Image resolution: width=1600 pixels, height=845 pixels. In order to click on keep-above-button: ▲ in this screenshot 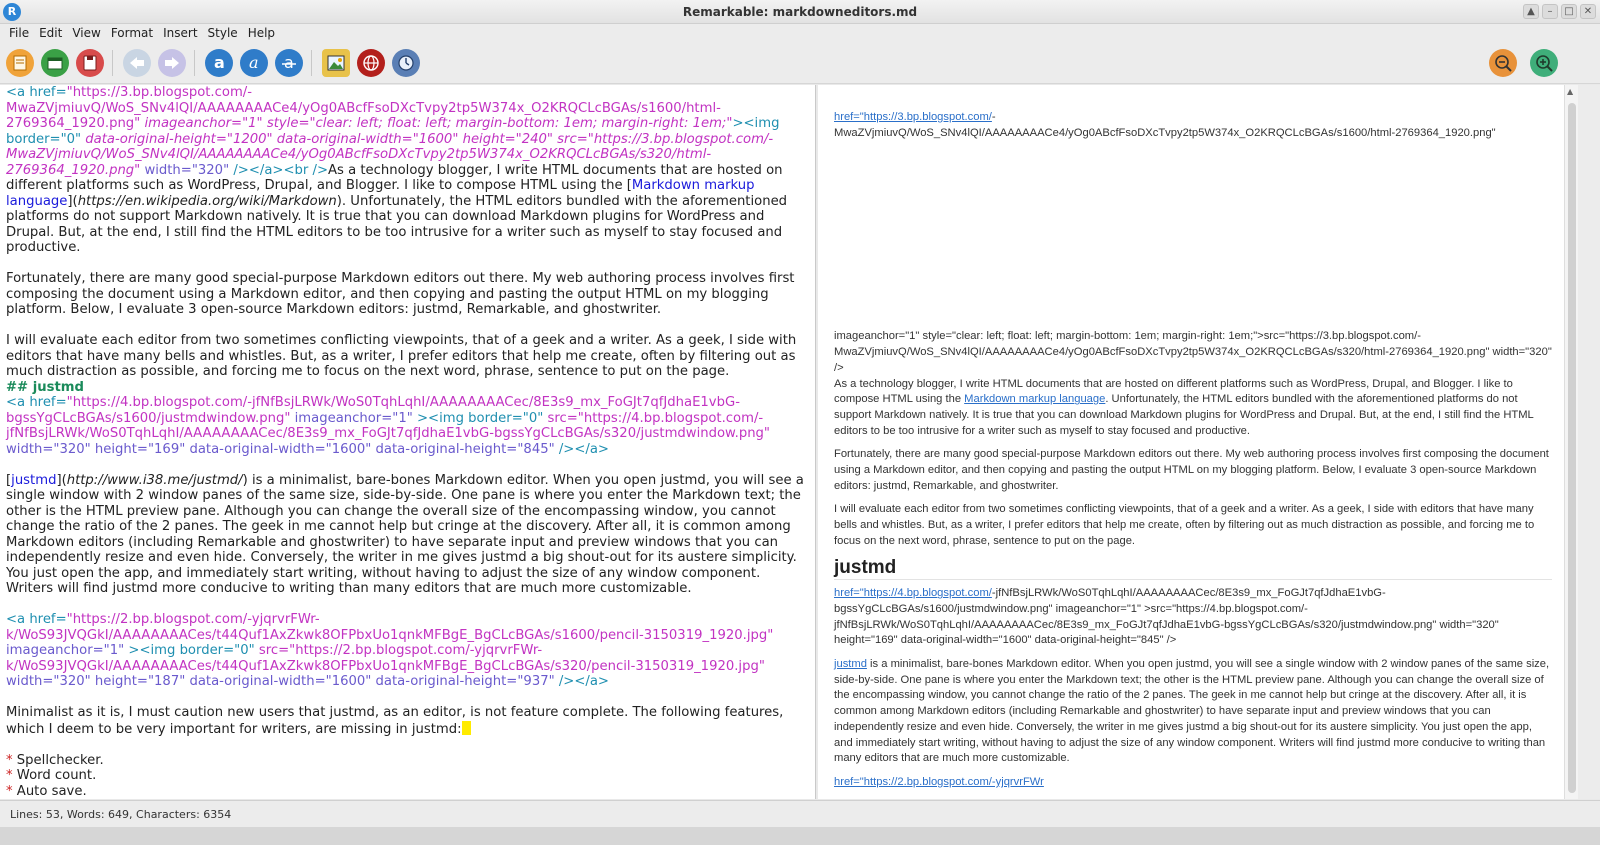, I will do `click(1531, 11)`.